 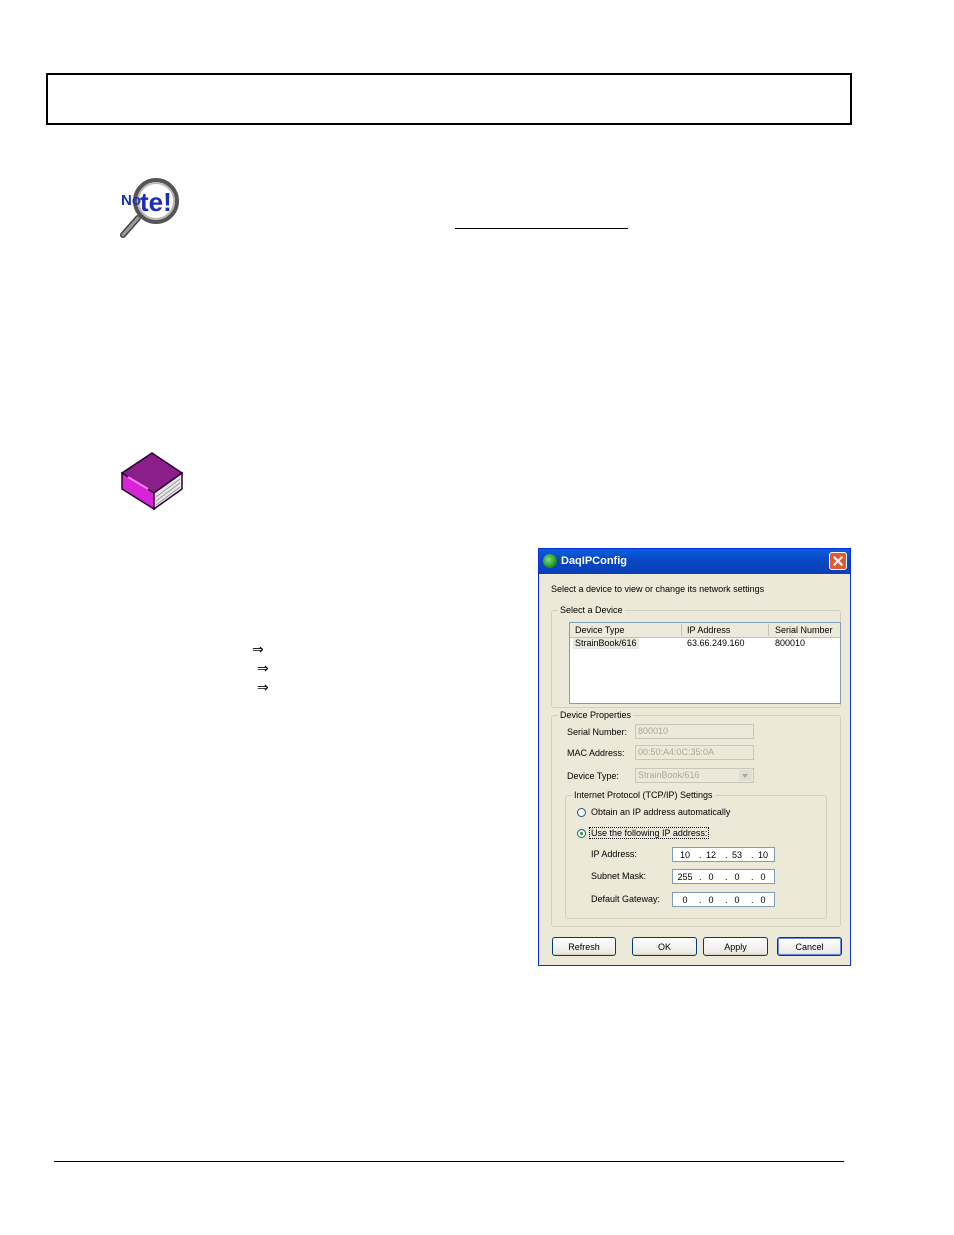 I want to click on close-button, so click(x=838, y=561).